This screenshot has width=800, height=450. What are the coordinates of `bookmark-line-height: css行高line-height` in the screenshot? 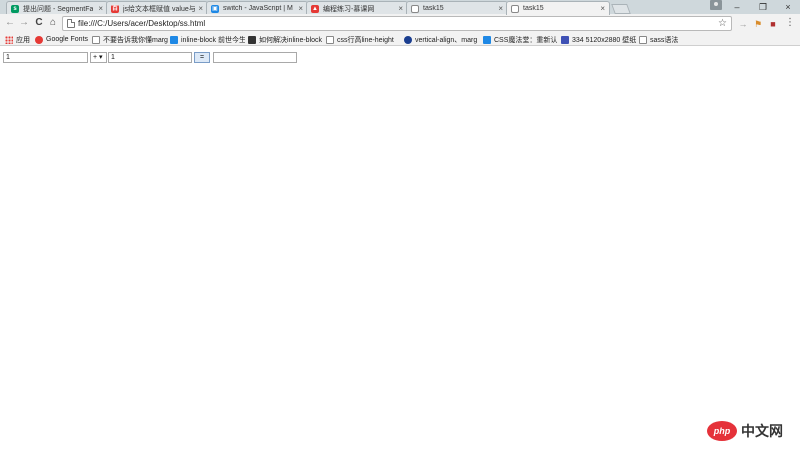 It's located at (363, 39).